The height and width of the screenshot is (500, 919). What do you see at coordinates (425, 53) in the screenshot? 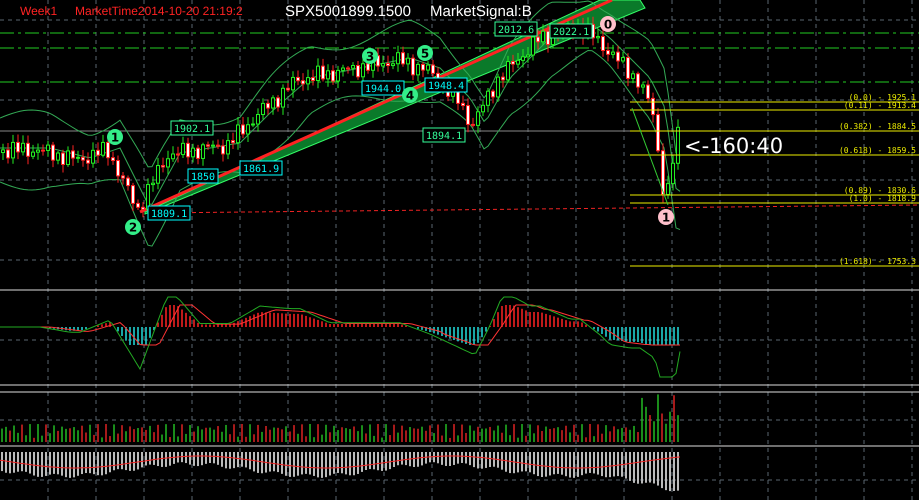
I see `wave-marker-label: 5` at bounding box center [425, 53].